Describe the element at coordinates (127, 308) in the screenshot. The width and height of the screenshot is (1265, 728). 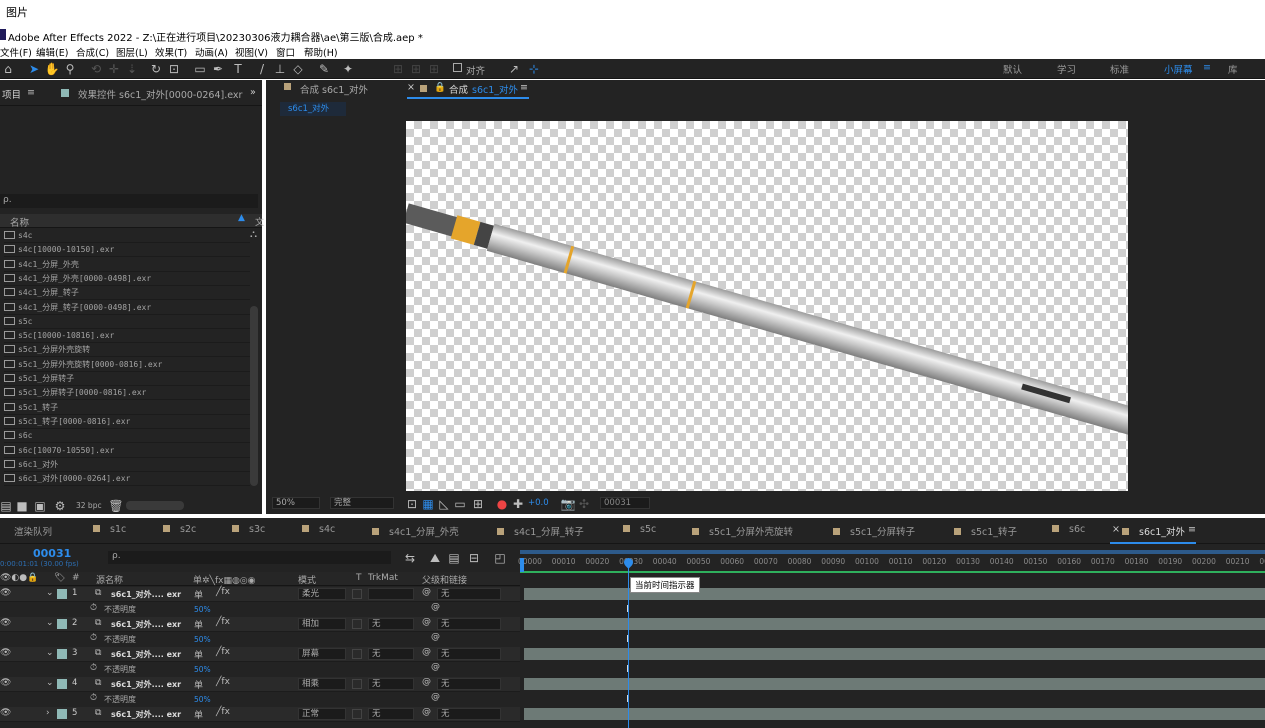
I see `project-item: s4c1_分屏_转子[0000-0498].exr` at that location.